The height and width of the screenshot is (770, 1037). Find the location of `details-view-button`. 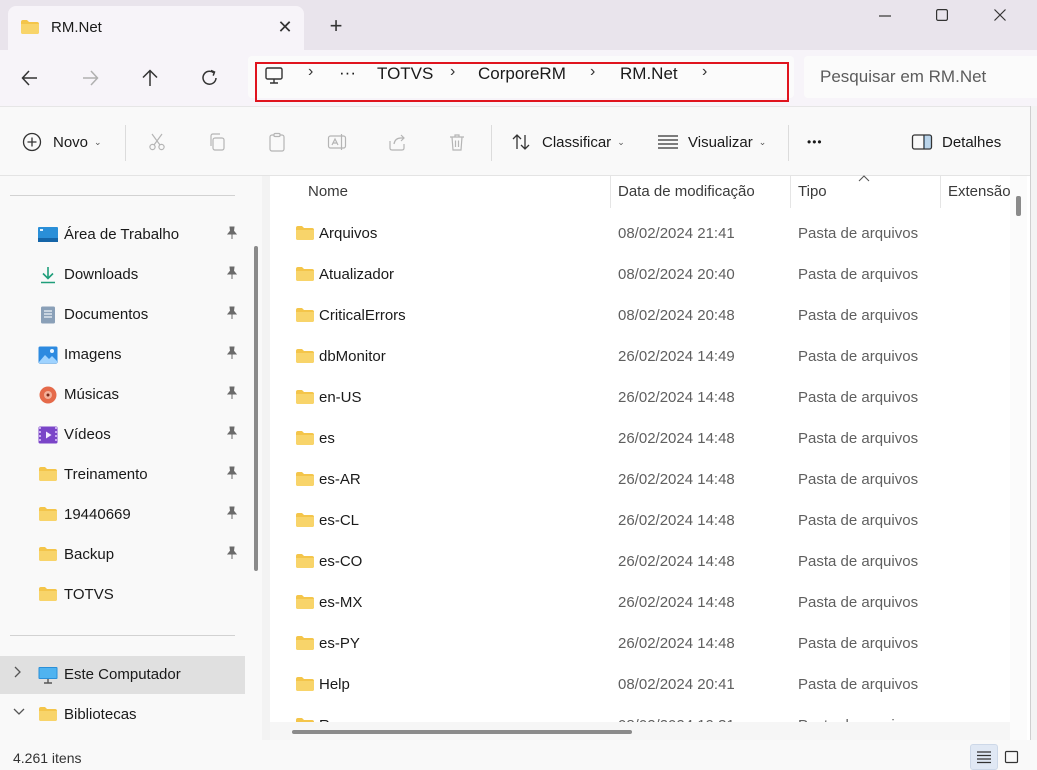

details-view-button is located at coordinates (984, 757).